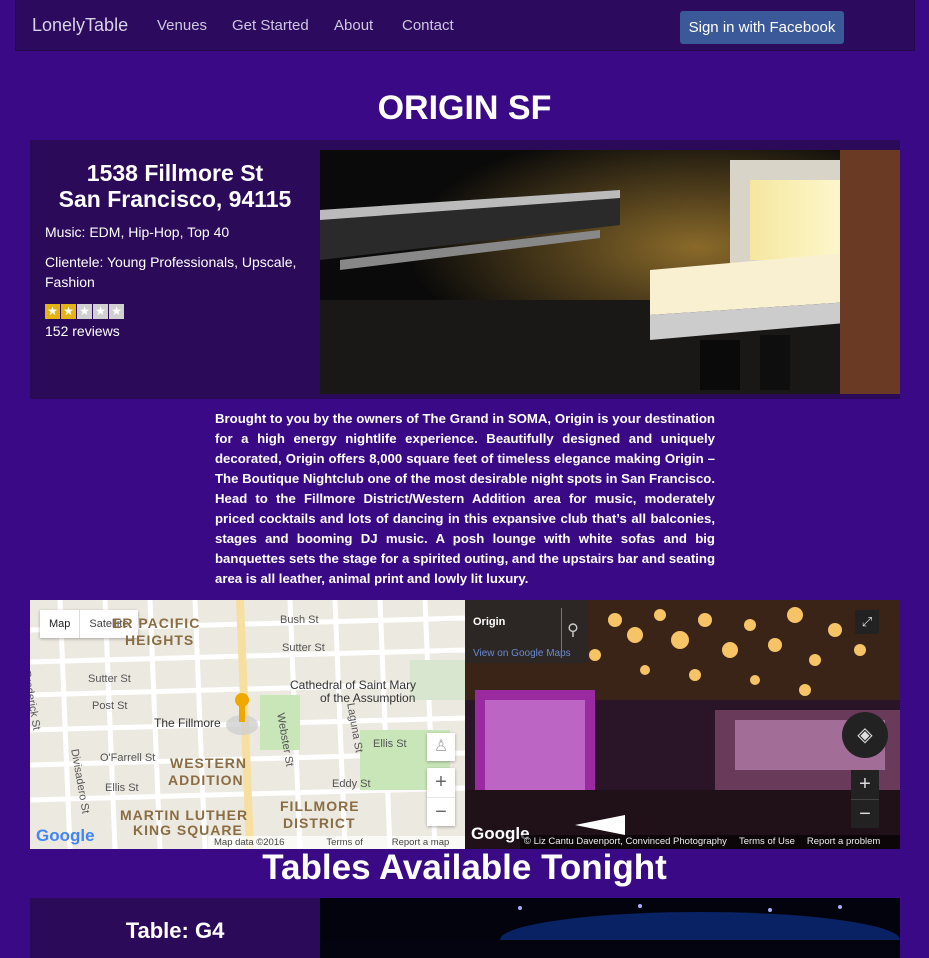  I want to click on map-label: ER PACIFIC, so click(156, 623).